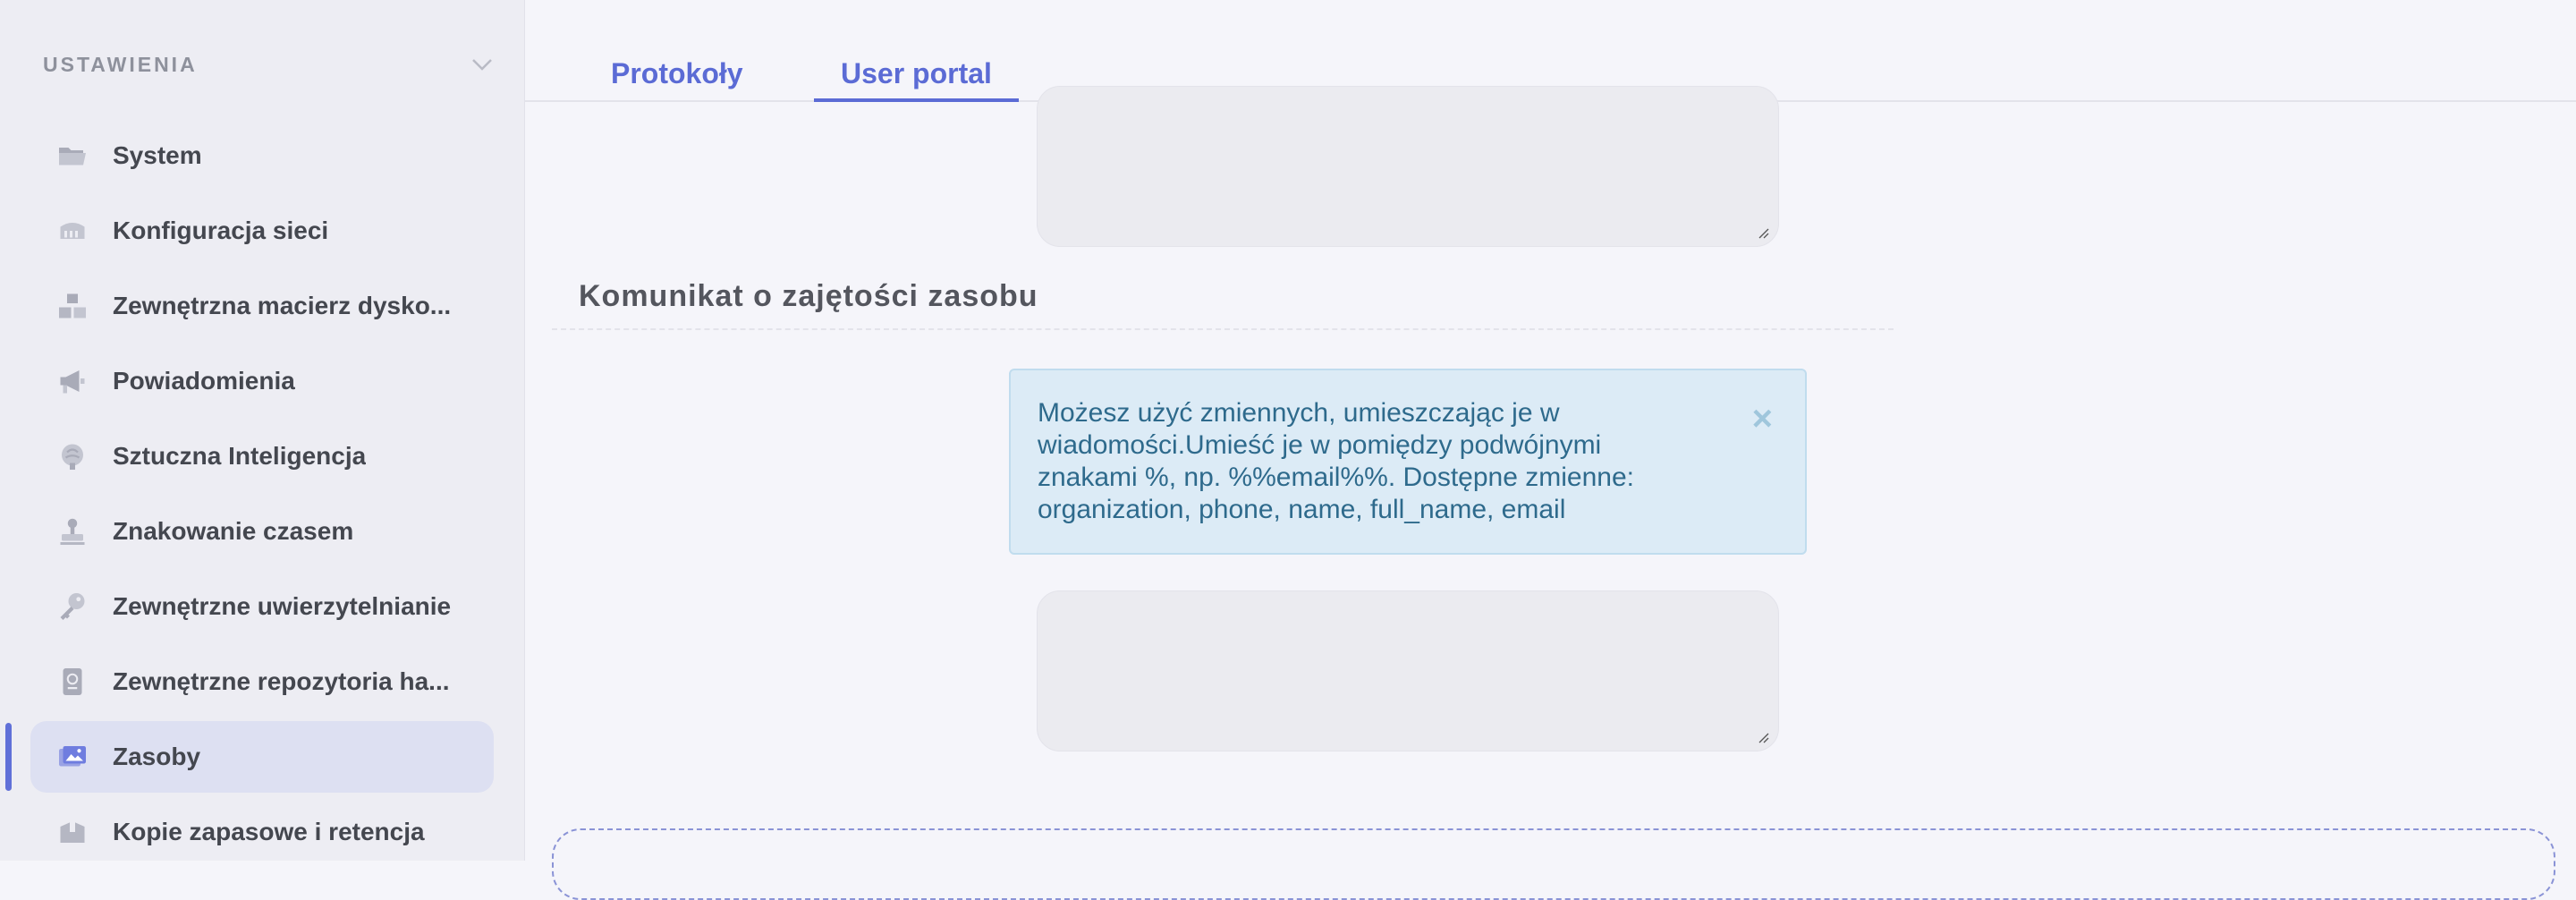  I want to click on tab-protocols: Protokoły, so click(677, 73).